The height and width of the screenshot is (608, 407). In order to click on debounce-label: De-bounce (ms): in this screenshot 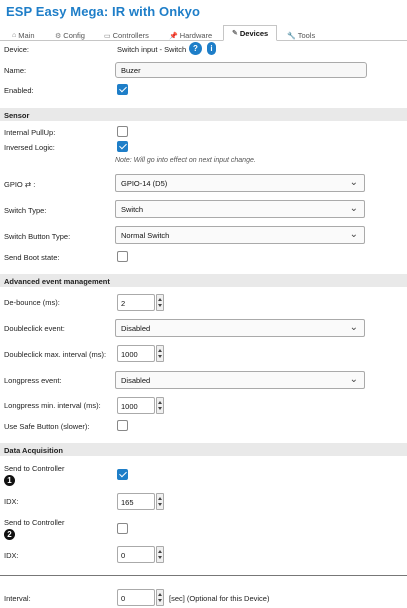, I will do `click(32, 302)`.